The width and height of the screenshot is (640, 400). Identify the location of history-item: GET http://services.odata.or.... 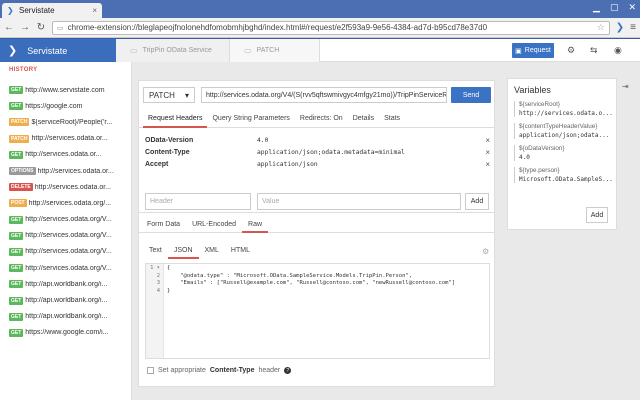
(69, 155).